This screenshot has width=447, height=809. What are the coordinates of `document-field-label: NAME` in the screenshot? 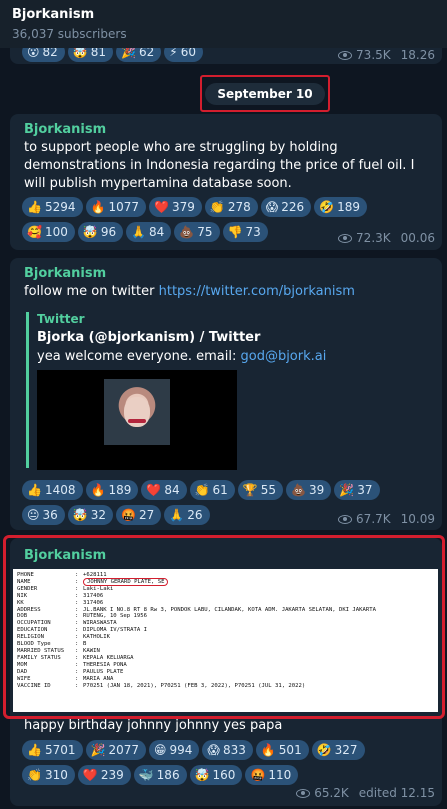 It's located at (24, 581).